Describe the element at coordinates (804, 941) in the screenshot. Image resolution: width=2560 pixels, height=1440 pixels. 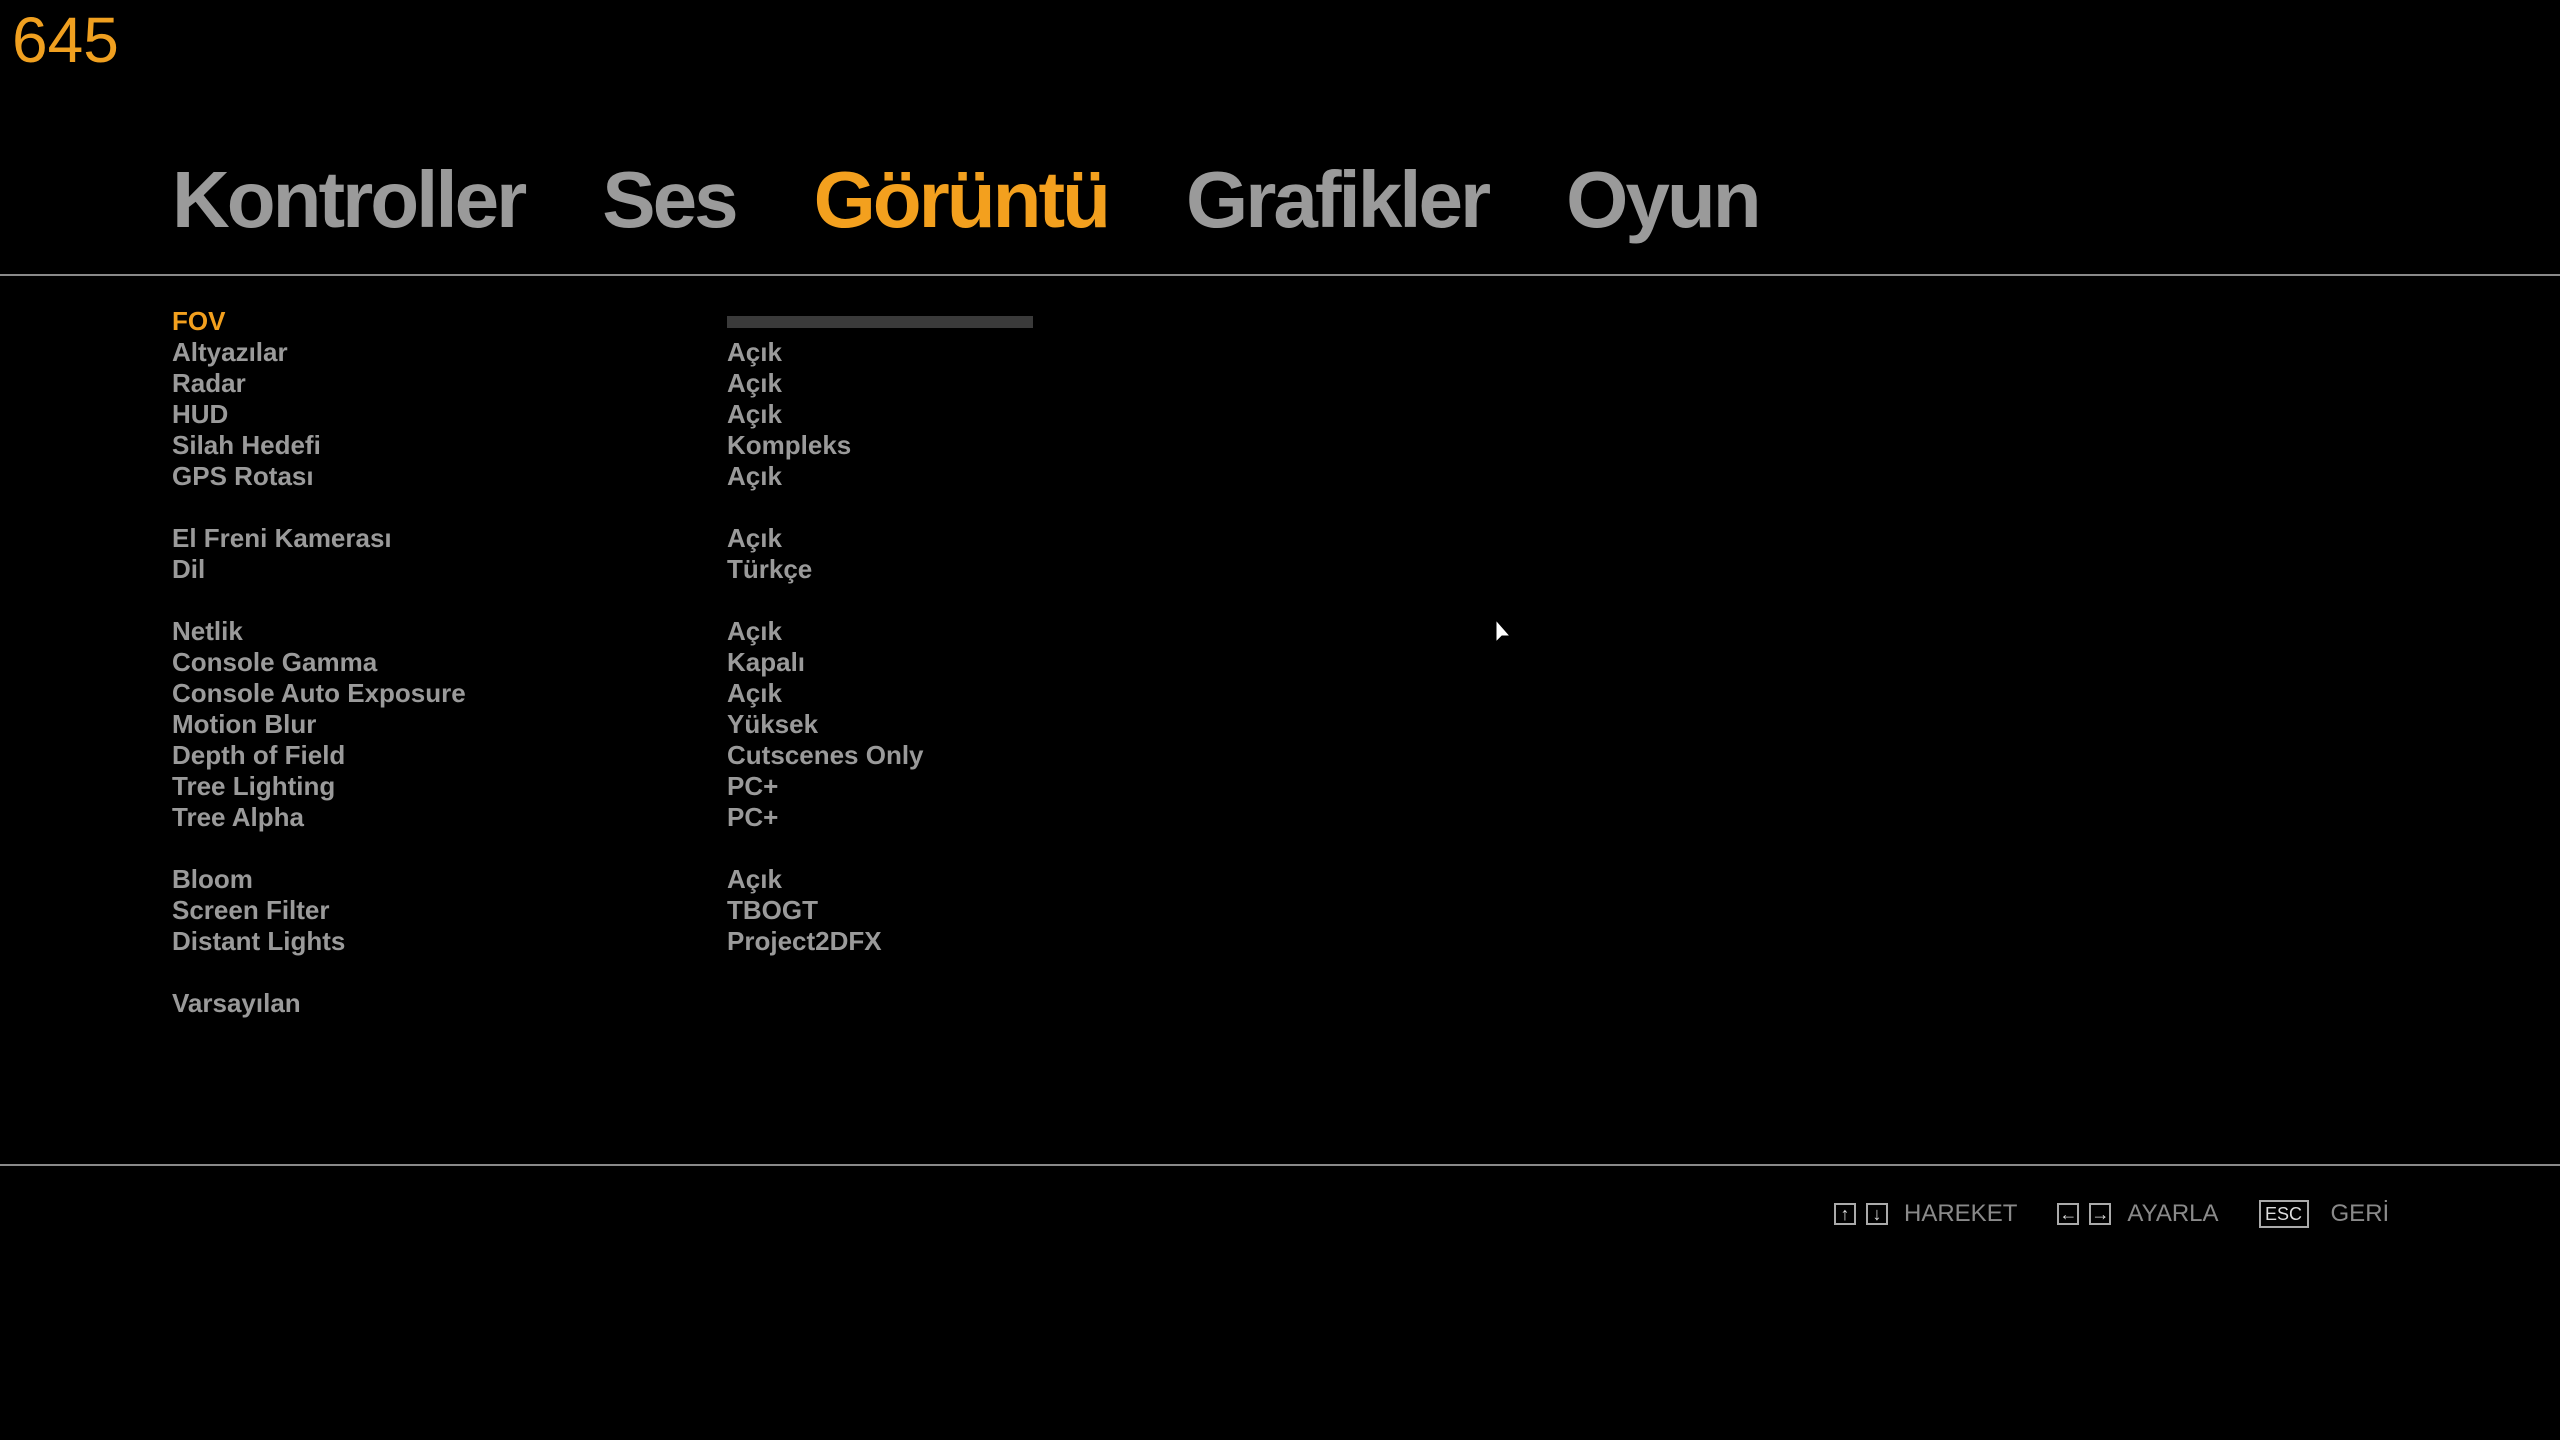
I see `setting-value: Project2DFX` at that location.